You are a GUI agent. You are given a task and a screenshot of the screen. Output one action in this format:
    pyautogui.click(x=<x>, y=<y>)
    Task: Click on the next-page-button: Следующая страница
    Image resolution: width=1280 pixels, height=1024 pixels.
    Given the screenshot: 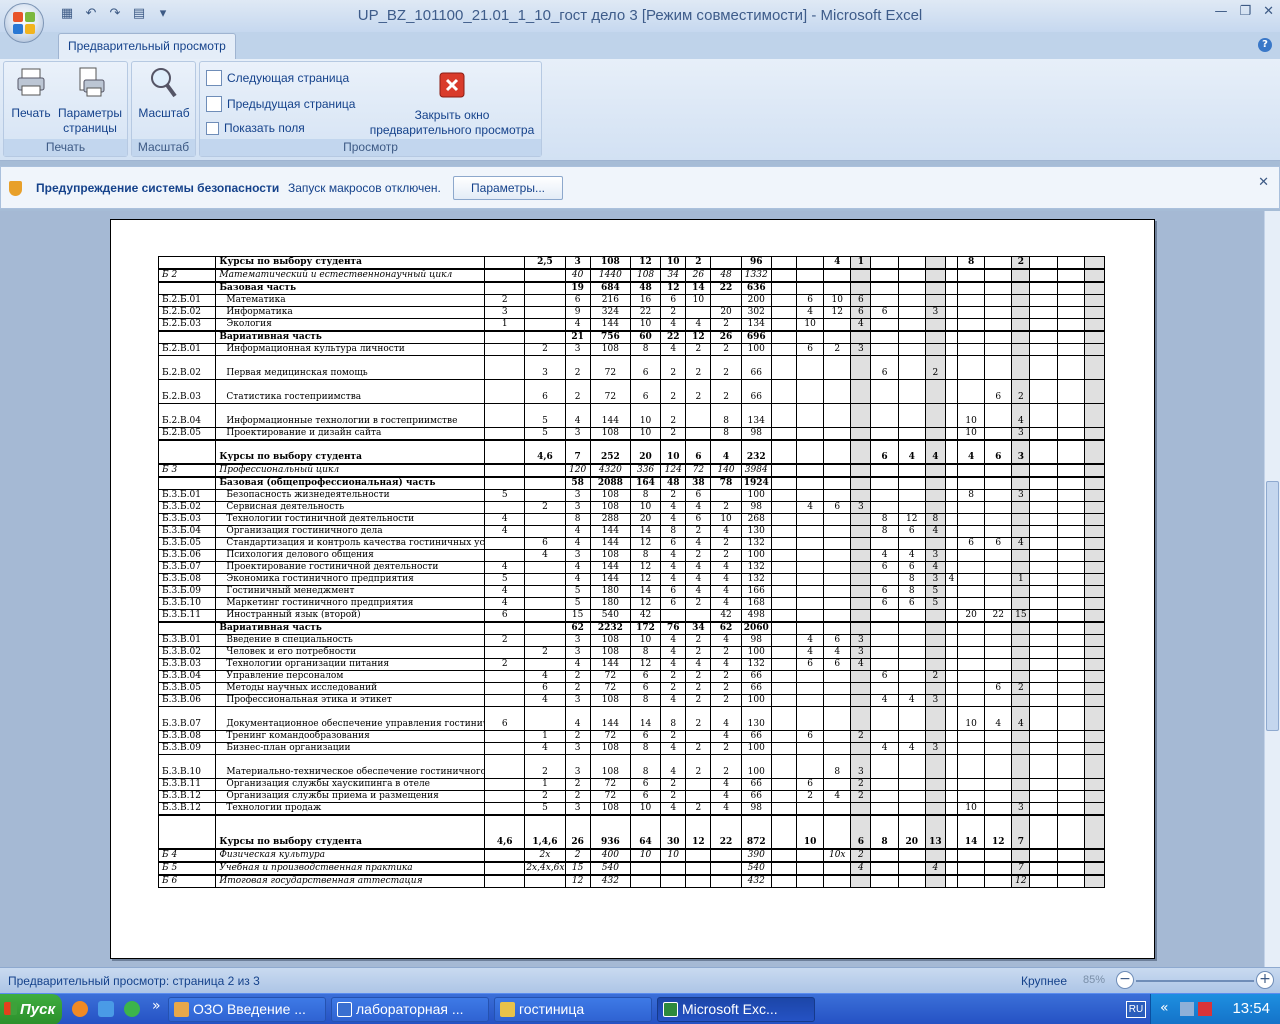 What is the action you would take?
    pyautogui.click(x=277, y=78)
    